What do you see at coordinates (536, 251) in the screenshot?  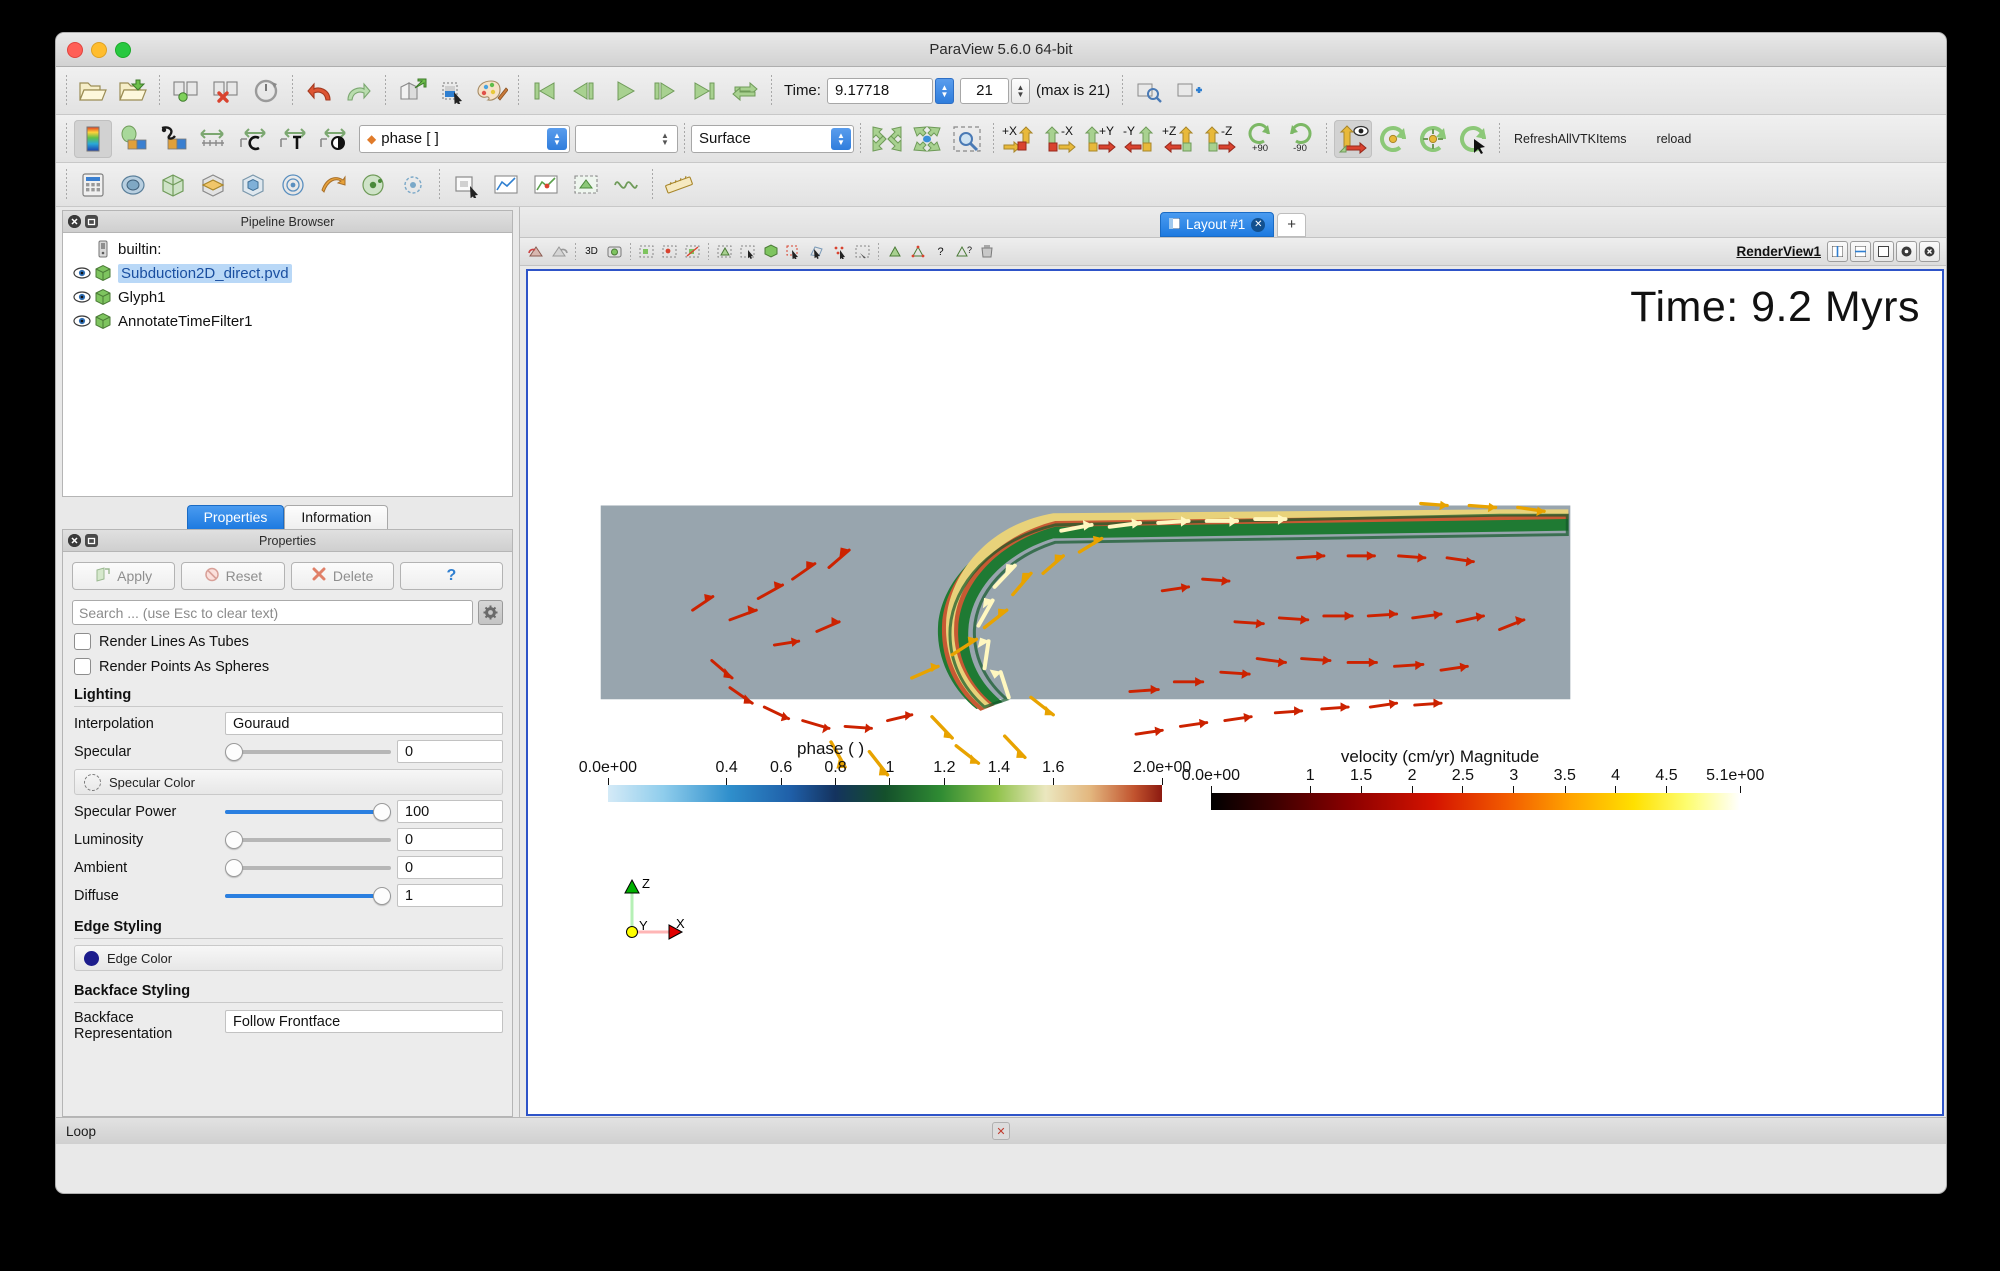 I see `undo-camera-icon` at bounding box center [536, 251].